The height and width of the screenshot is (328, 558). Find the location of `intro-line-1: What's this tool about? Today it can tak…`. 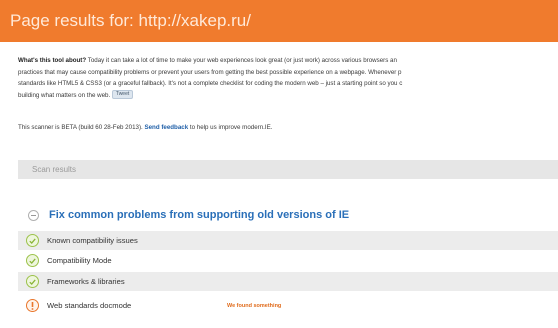

intro-line-1: What's this tool about? Today it can tak… is located at coordinates (288, 61).